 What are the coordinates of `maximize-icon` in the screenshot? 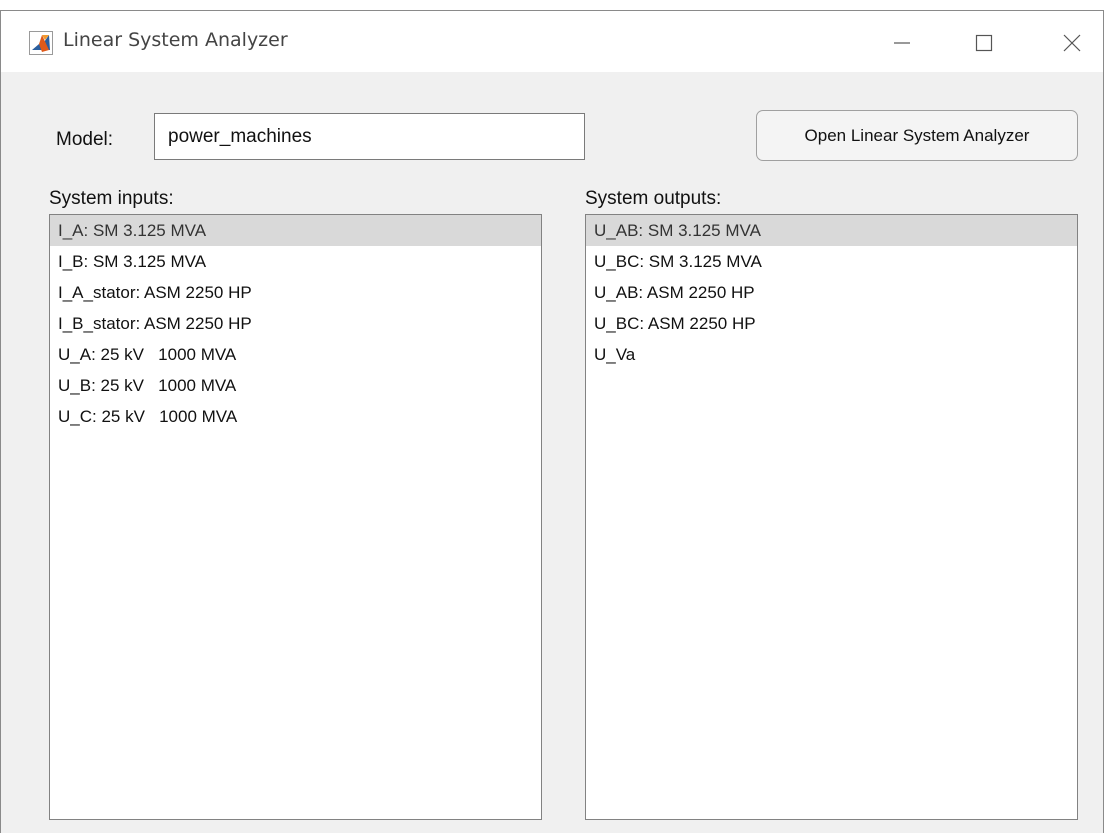 It's located at (984, 43).